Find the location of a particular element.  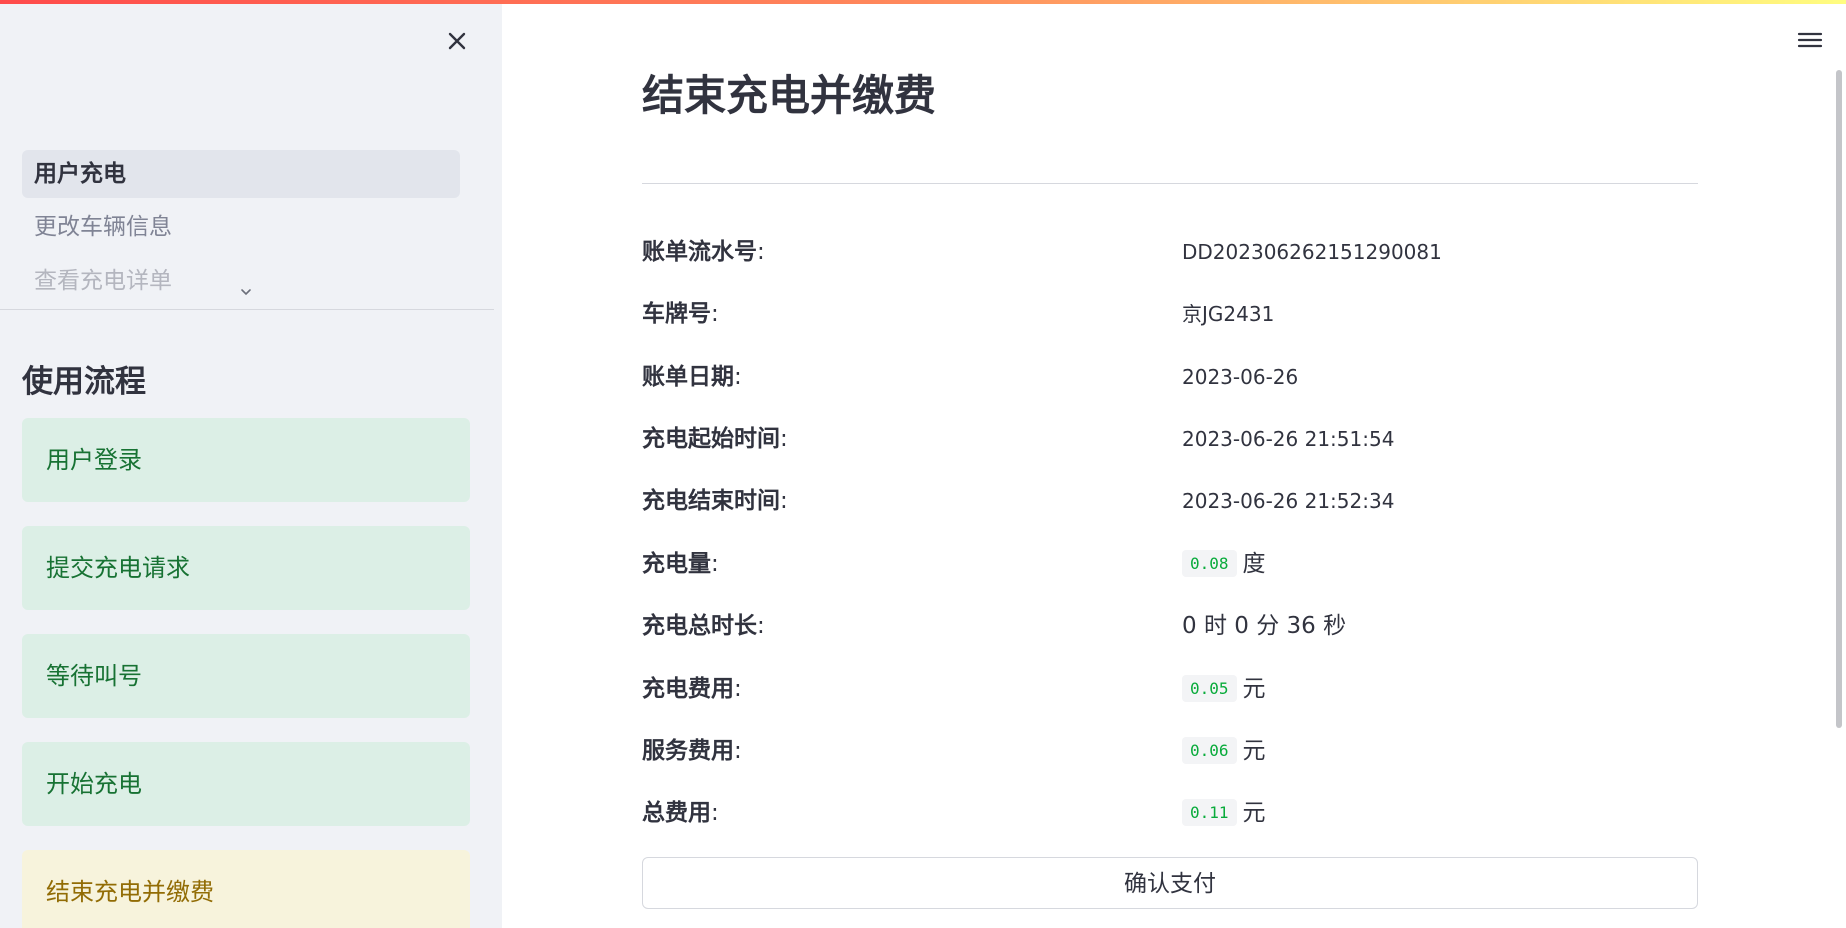

sidebar-nav: 用户充电 更改车辆信息 查看充电详单 is located at coordinates (247, 230).